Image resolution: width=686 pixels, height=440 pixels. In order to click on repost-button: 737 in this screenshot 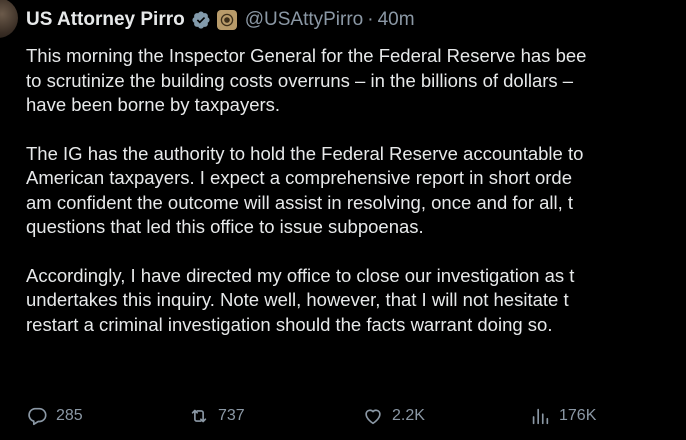, I will do `click(216, 416)`.